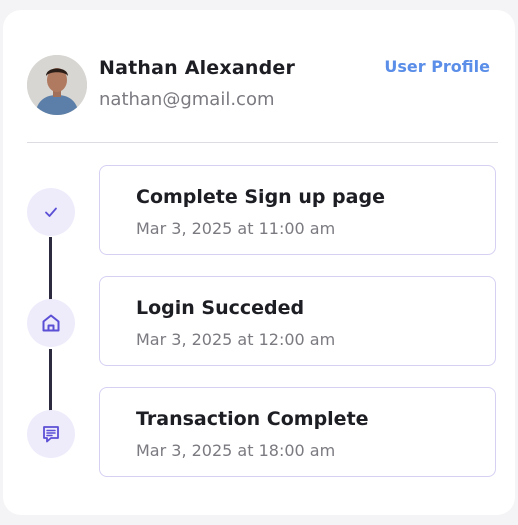  Describe the element at coordinates (236, 450) in the screenshot. I see `event-time: Mar 3, 2025 at 18:00 am` at that location.